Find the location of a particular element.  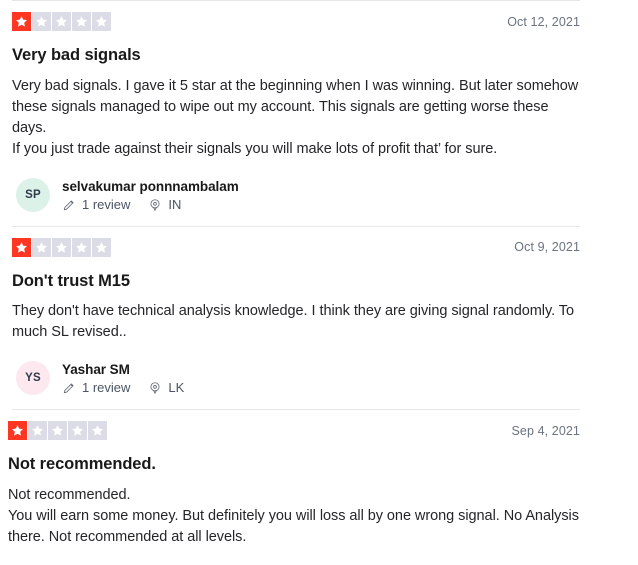

country-item: IN is located at coordinates (165, 204).